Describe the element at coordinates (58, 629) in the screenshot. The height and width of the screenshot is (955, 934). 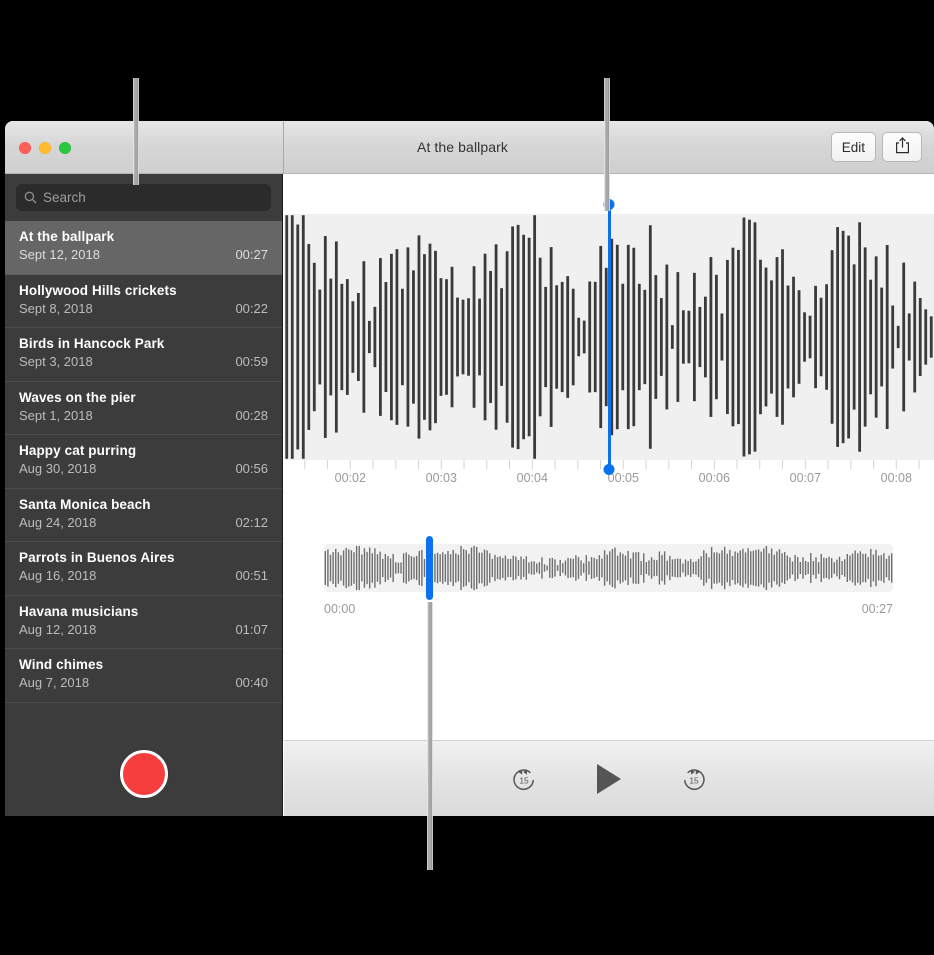
I see `memo-date: Aug 12, 2018` at that location.